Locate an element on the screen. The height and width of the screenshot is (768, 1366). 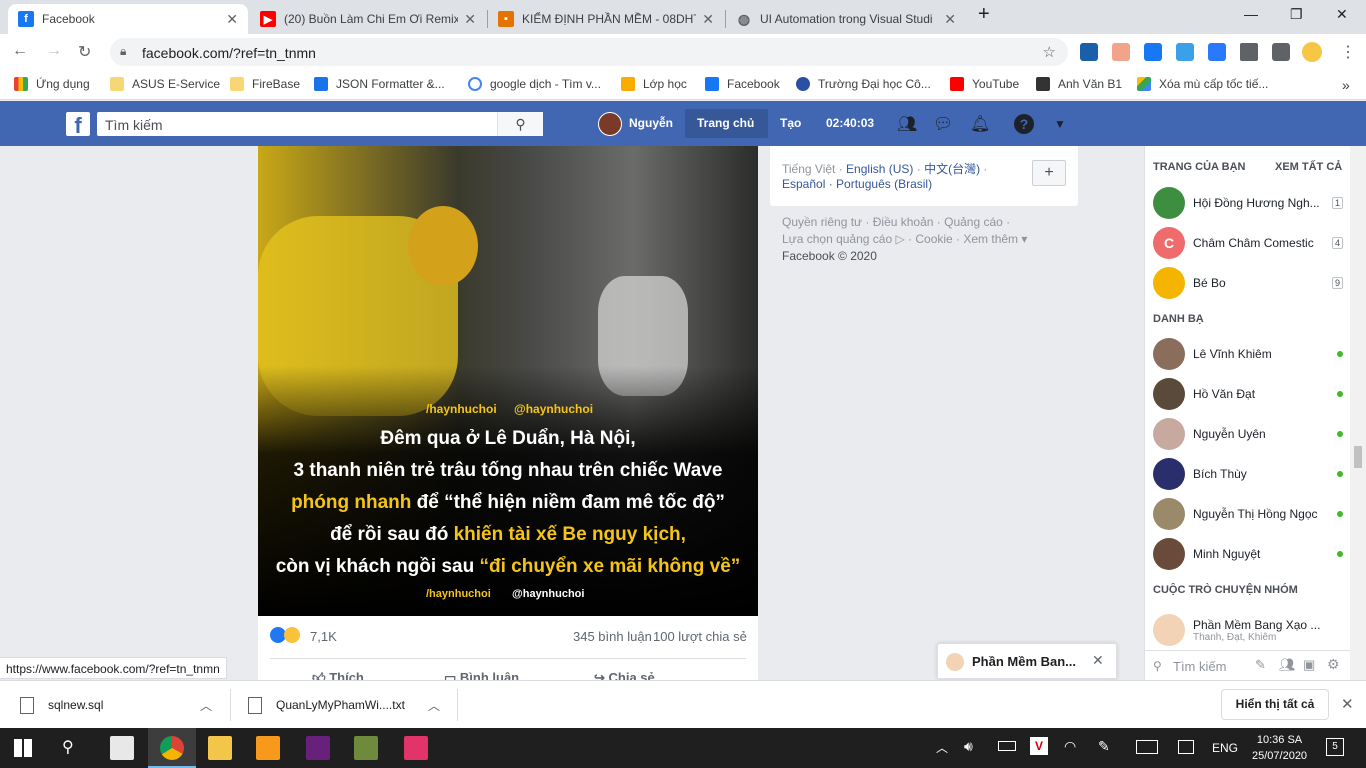
bookmark-item: Anh Văn B1 is located at coordinates (1079, 84).